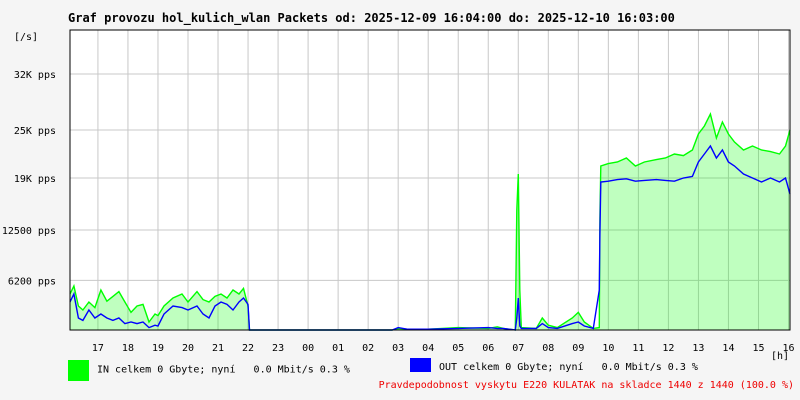 This screenshot has height=400, width=800. Describe the element at coordinates (728, 348) in the screenshot. I see `x-tick-label: 14` at that location.